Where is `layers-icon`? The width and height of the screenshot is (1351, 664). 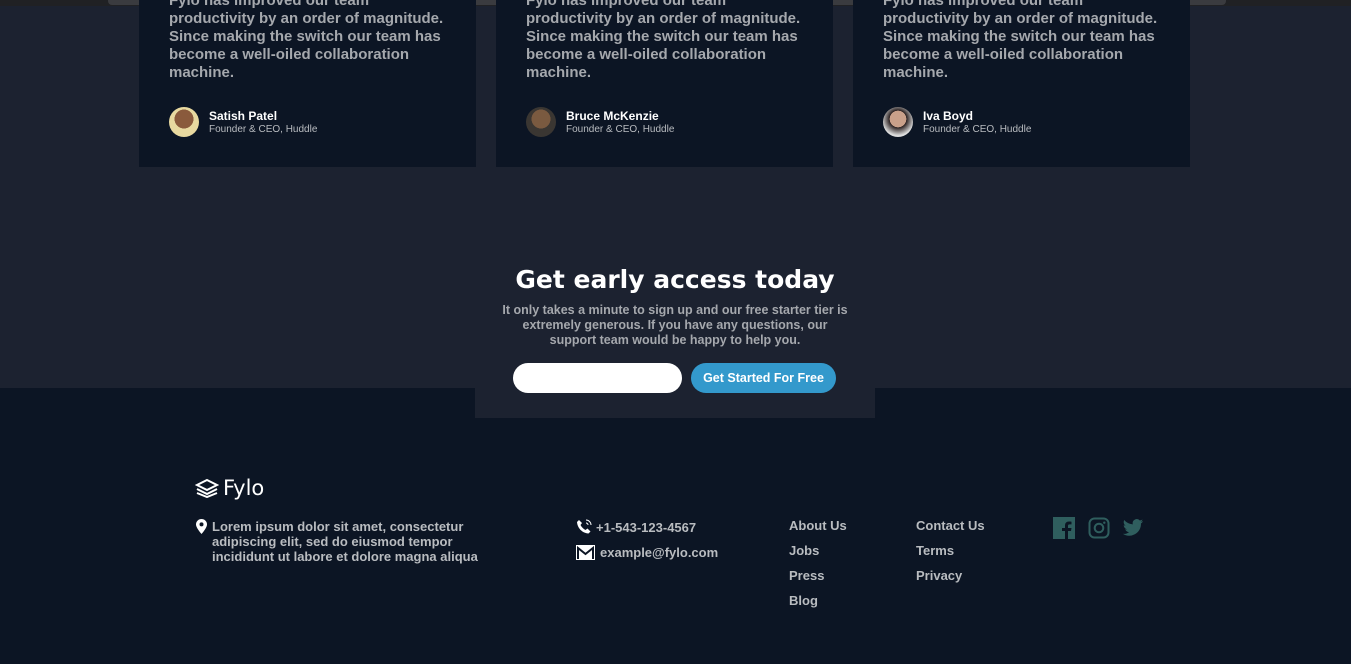 layers-icon is located at coordinates (207, 488).